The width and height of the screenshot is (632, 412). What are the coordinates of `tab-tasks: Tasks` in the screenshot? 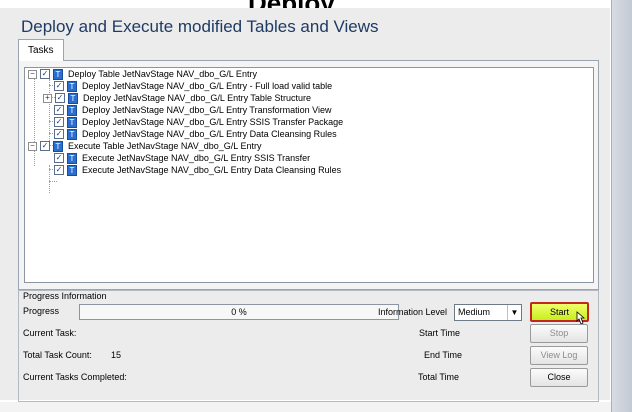 It's located at (41, 50).